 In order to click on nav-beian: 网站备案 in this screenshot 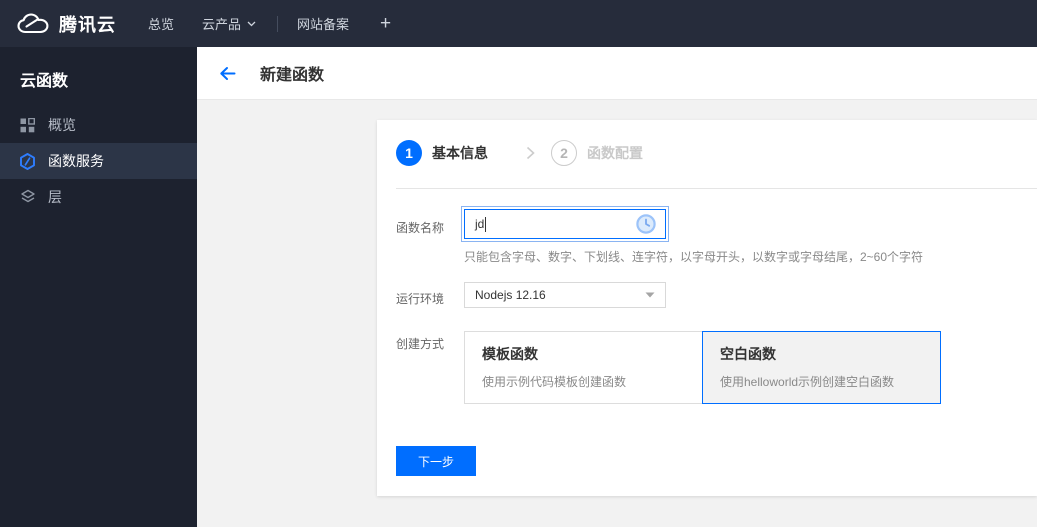, I will do `click(323, 23)`.